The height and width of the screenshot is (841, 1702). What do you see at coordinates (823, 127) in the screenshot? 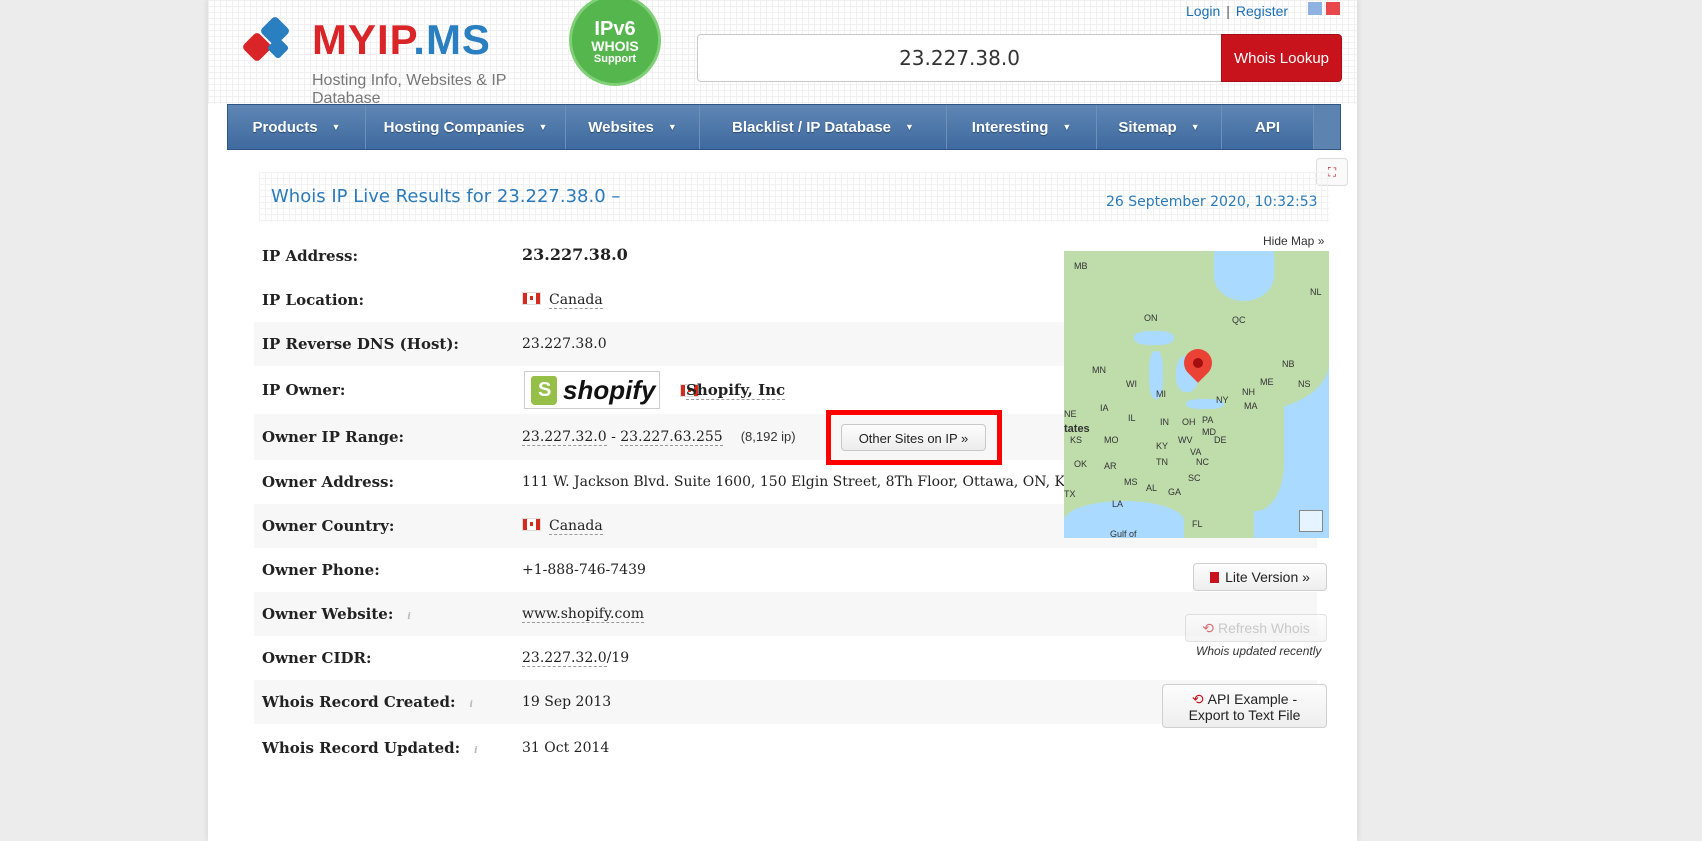
I see `nav-item-blacklist: Blacklist / IP Database ▼` at bounding box center [823, 127].